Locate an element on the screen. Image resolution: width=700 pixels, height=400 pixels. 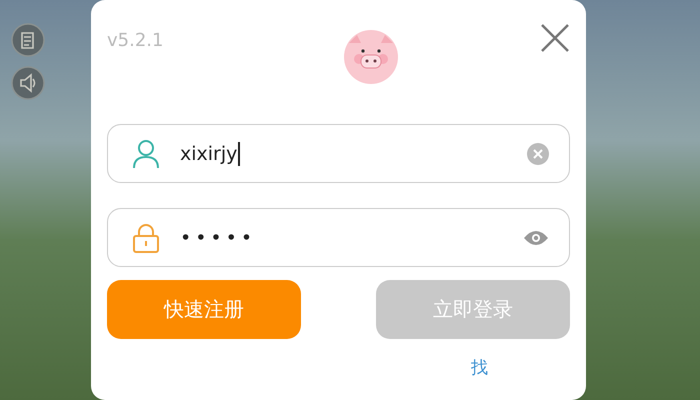
password-value: ••••• is located at coordinates (218, 237).